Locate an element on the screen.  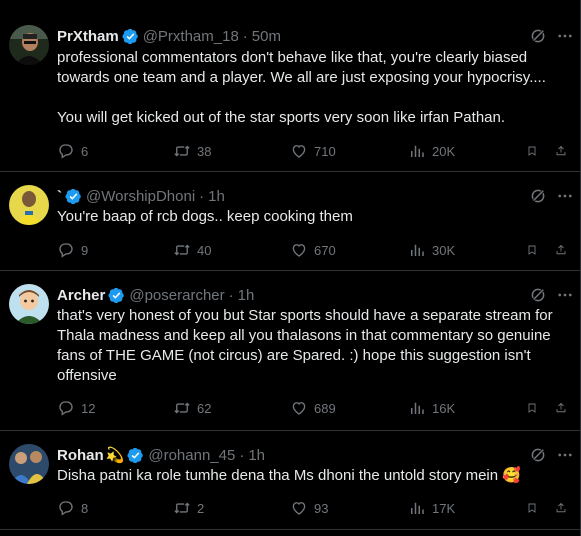
display-name: Archer is located at coordinates (81, 295).